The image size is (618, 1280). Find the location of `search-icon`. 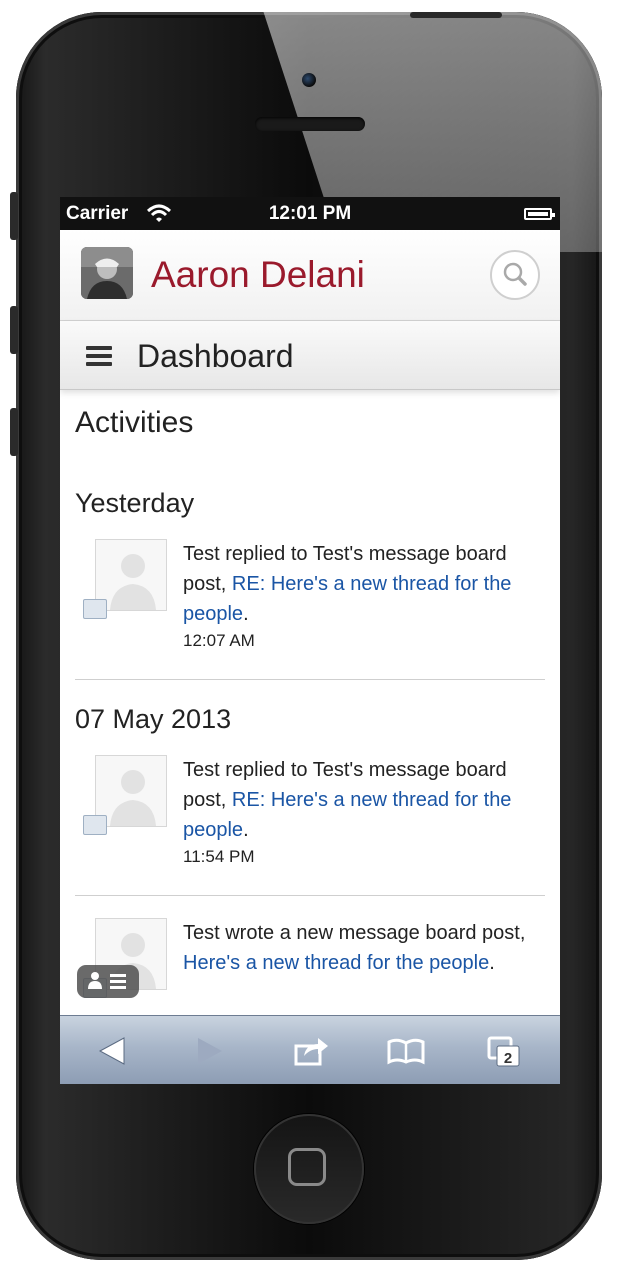

search-icon is located at coordinates (515, 274).